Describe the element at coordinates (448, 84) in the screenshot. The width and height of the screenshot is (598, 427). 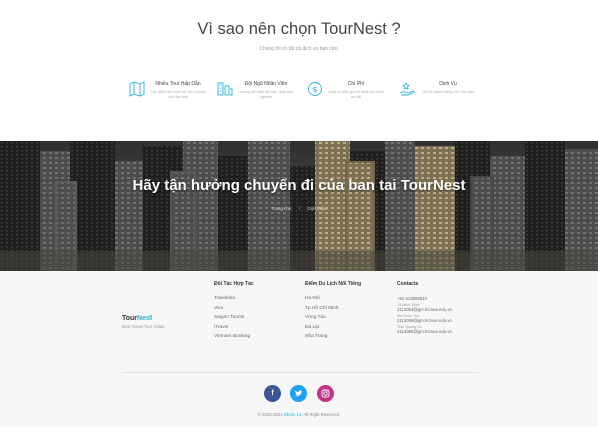
I see `feature-title: Dịch Vụ` at that location.